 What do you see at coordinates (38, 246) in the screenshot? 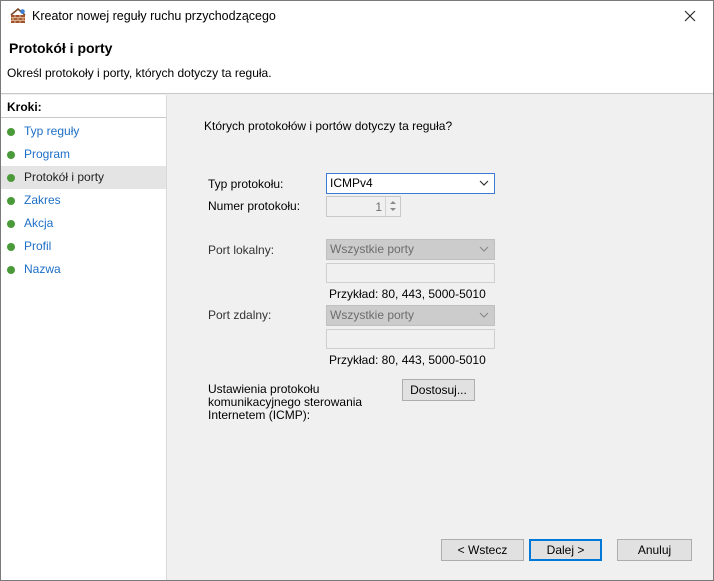
I see `step-label: Profil` at bounding box center [38, 246].